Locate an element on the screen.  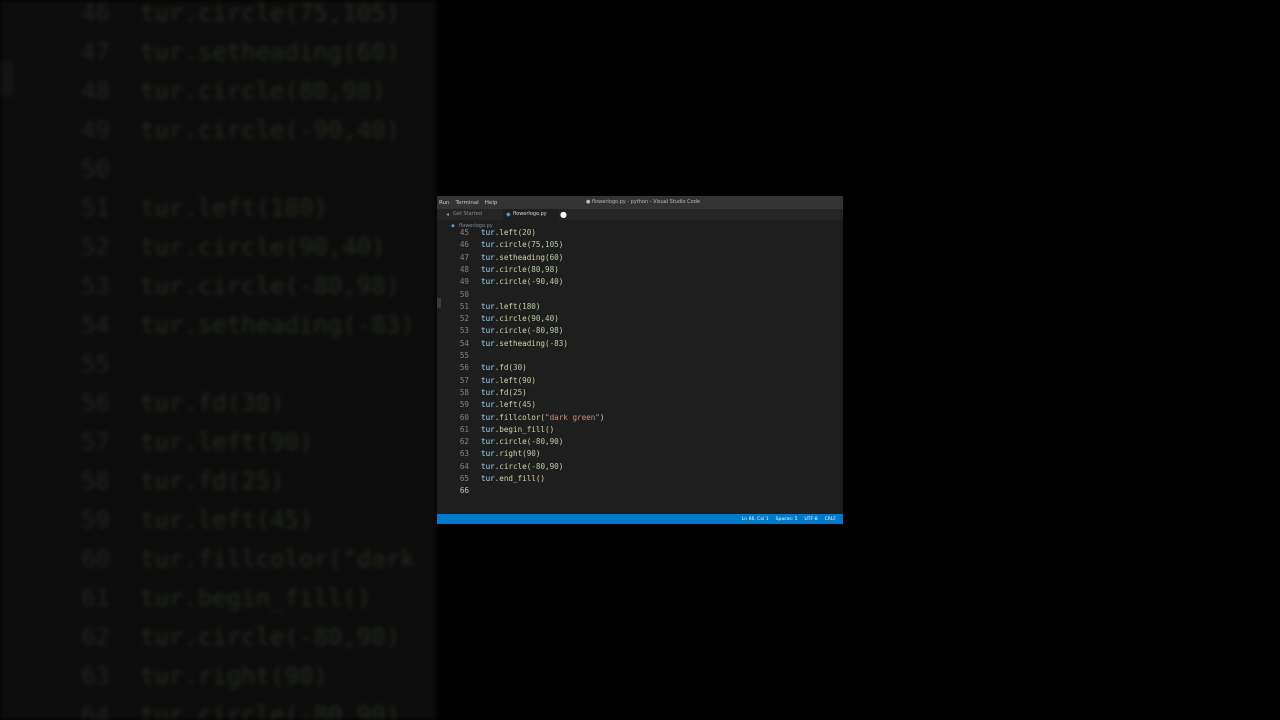
background-line: 57 tur.left(90) is located at coordinates (218, 442).